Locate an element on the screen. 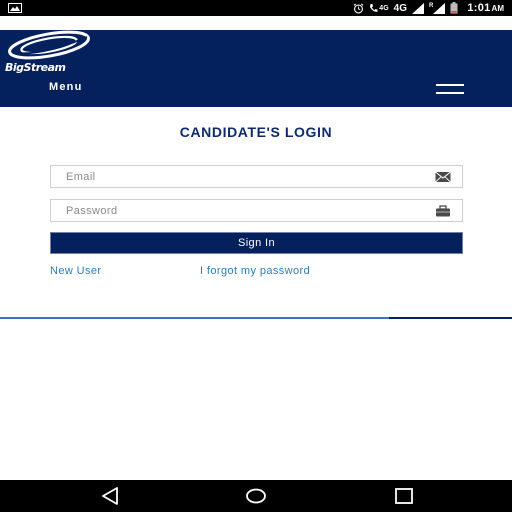  top-strip is located at coordinates (256, 23).